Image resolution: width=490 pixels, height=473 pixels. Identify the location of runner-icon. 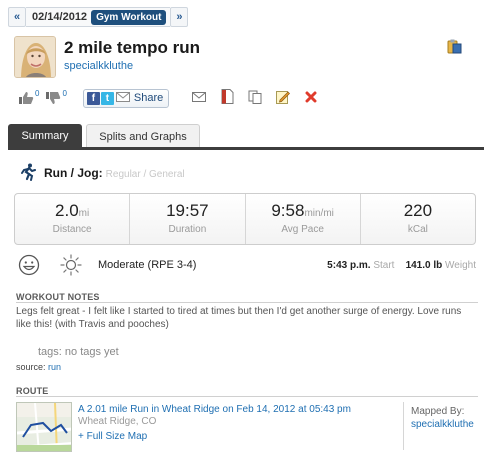
(28, 172).